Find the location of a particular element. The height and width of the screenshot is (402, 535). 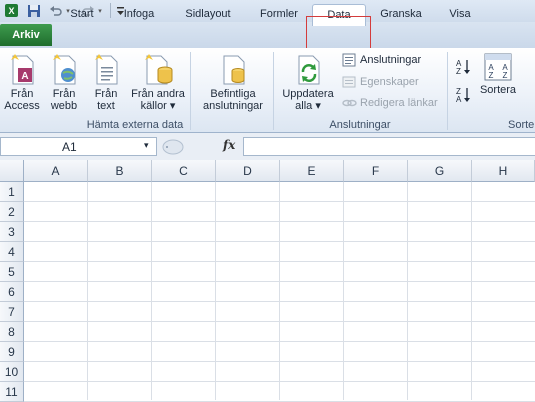

from-access-button: A Från Access is located at coordinates (22, 82).